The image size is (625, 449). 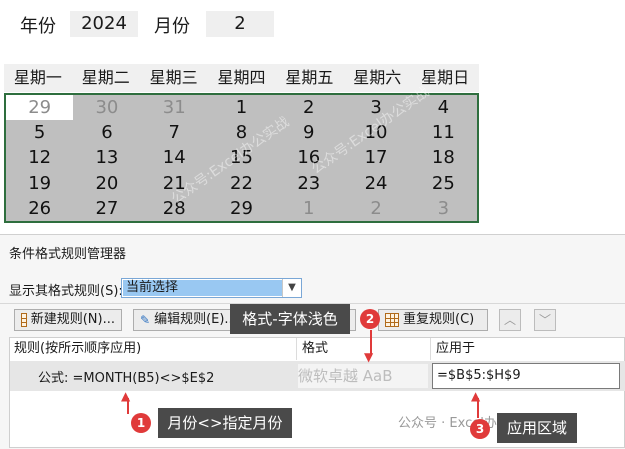 What do you see at coordinates (315, 349) in the screenshot?
I see `column-header-format: 格式` at bounding box center [315, 349].